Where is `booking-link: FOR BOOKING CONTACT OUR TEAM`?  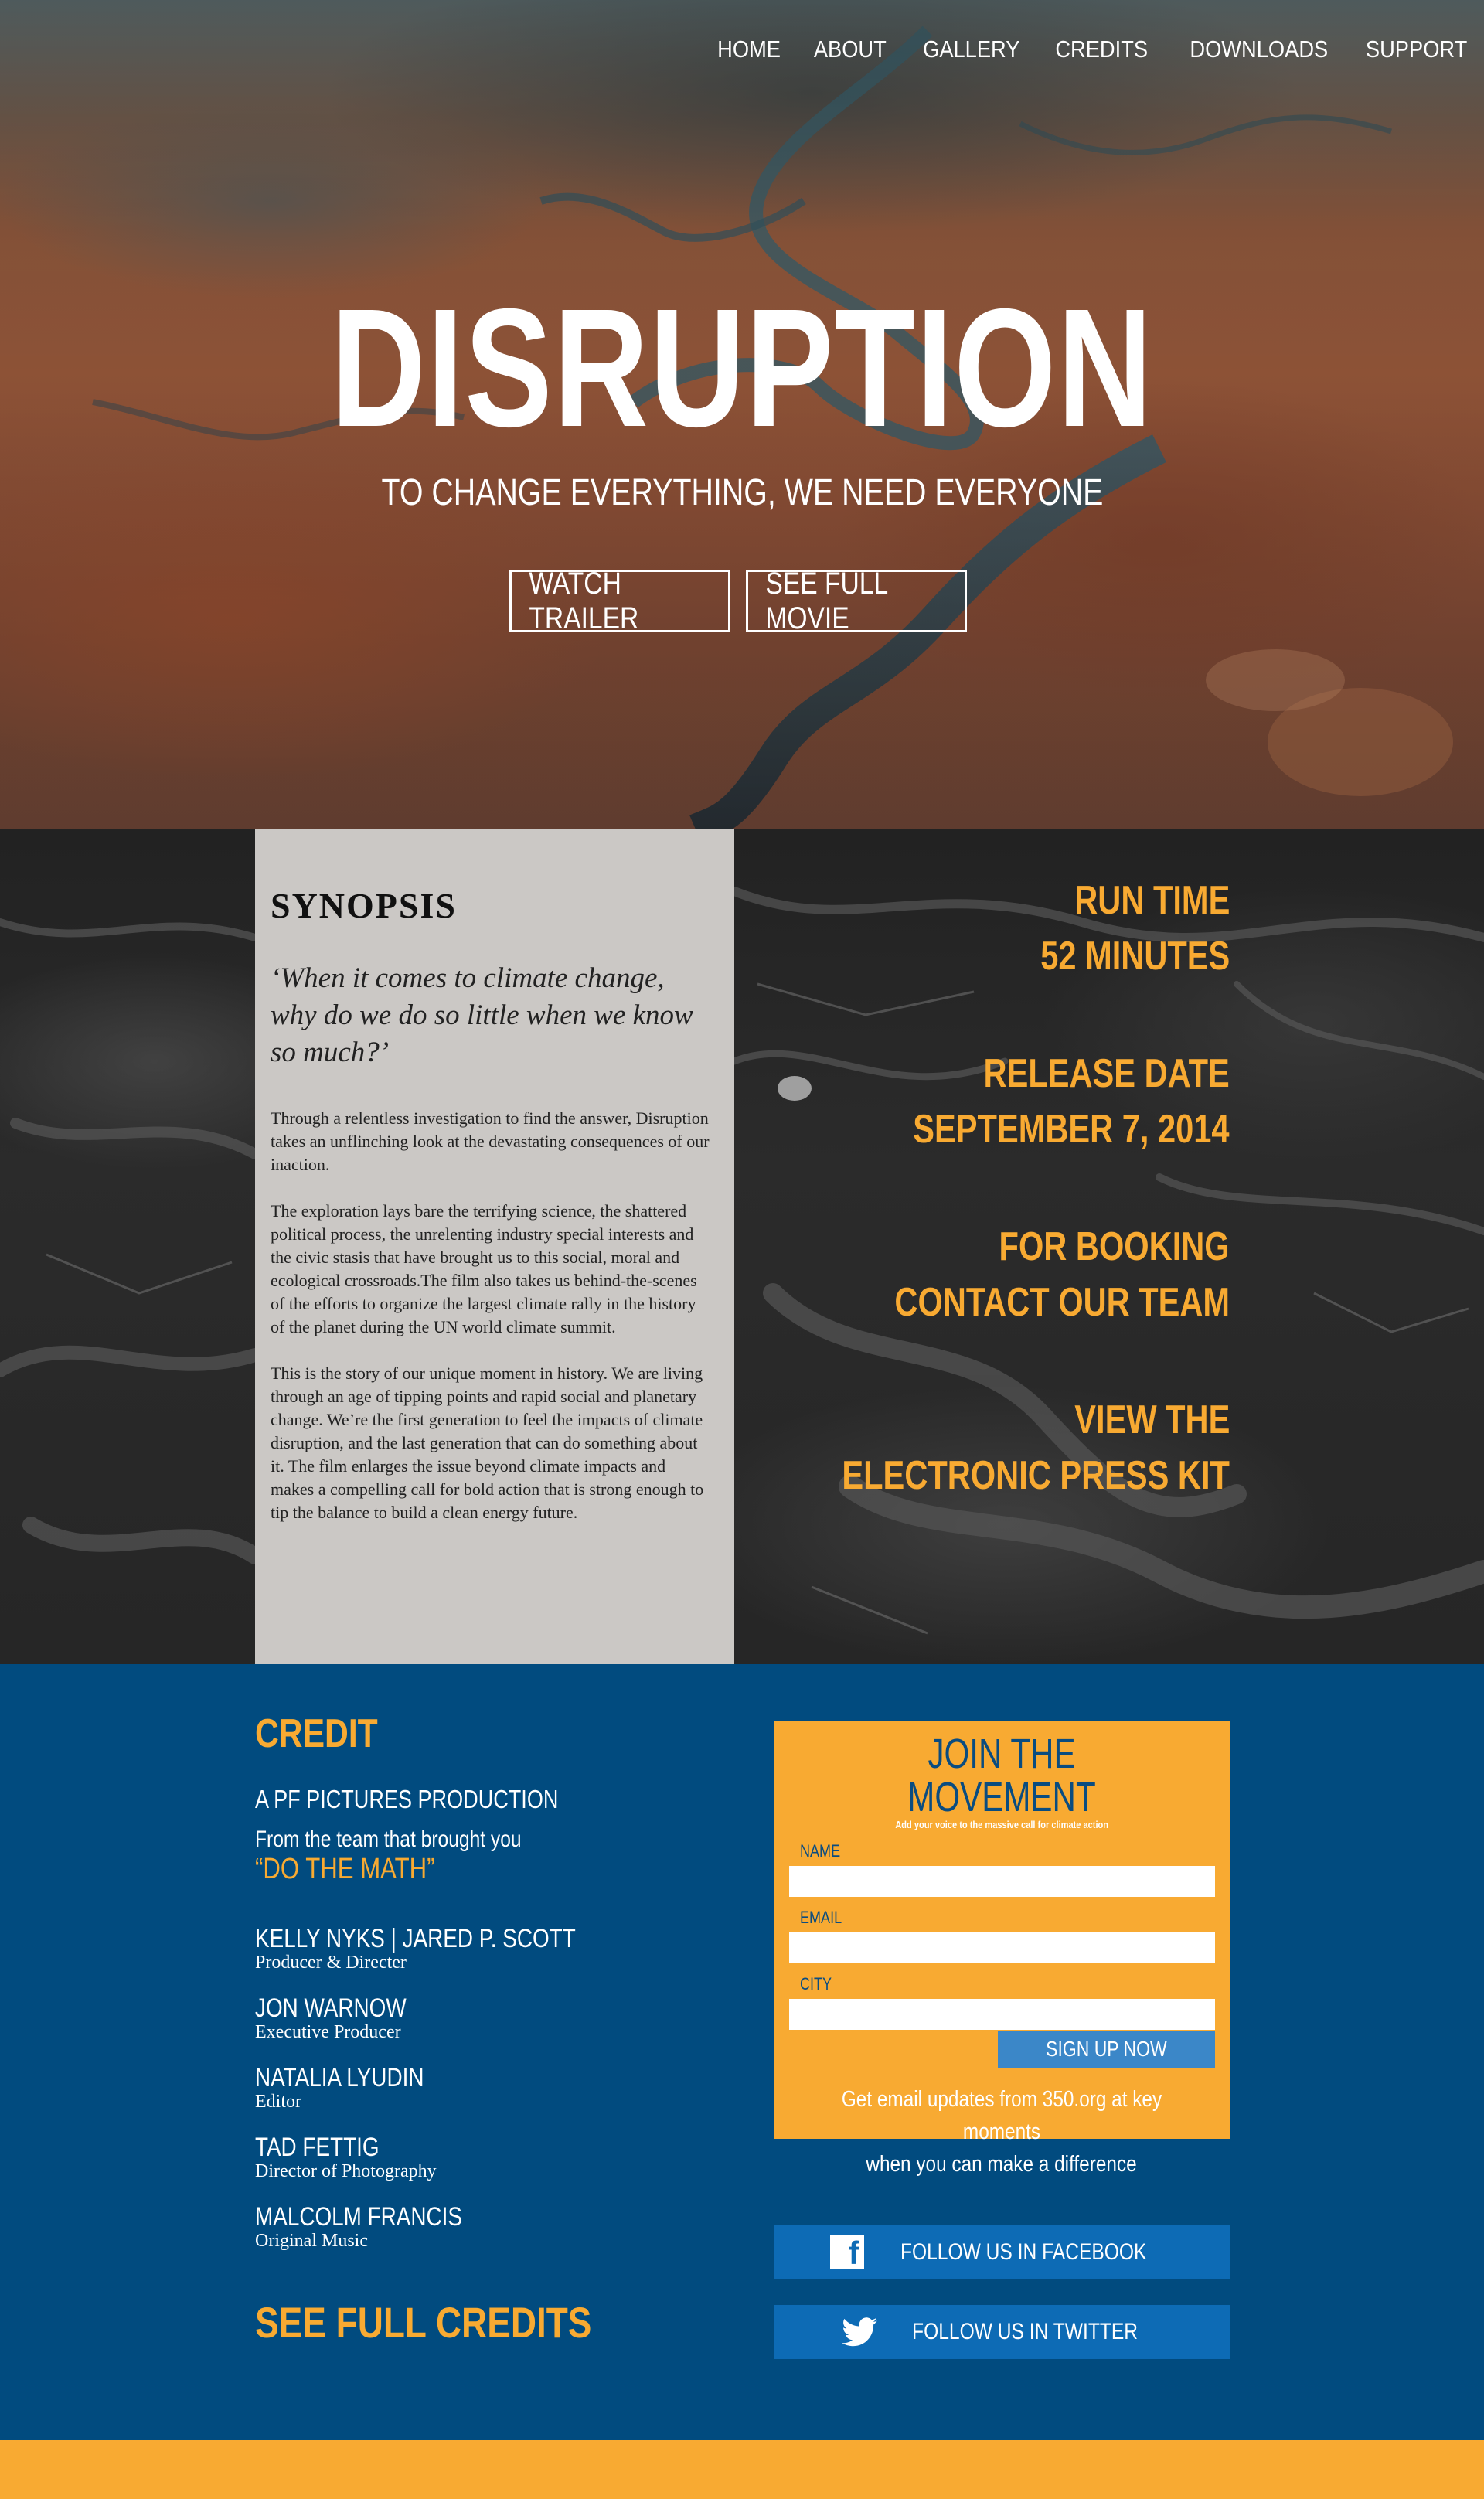 booking-link: FOR BOOKING CONTACT OUR TEAM is located at coordinates (959, 1274).